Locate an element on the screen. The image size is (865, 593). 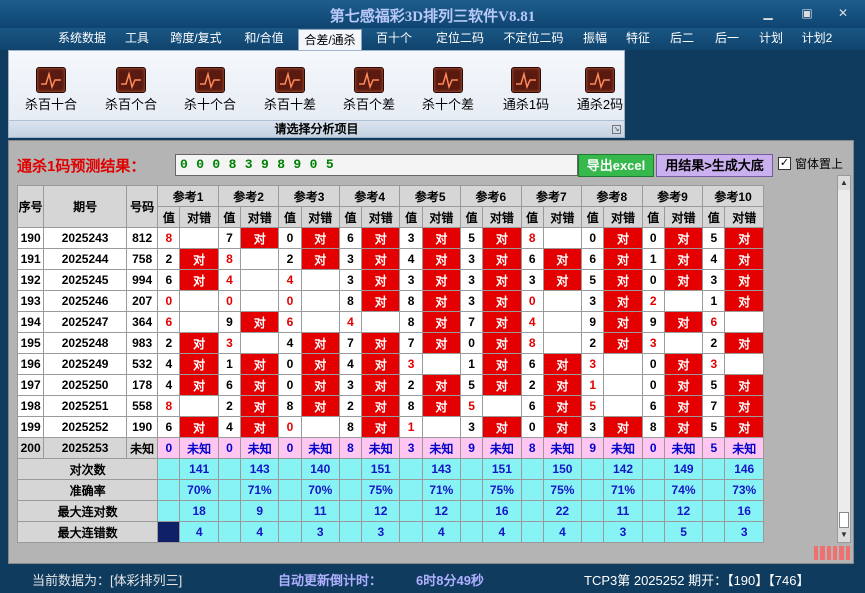
menu-item-5: 合差/通杀 is located at coordinates (330, 40).